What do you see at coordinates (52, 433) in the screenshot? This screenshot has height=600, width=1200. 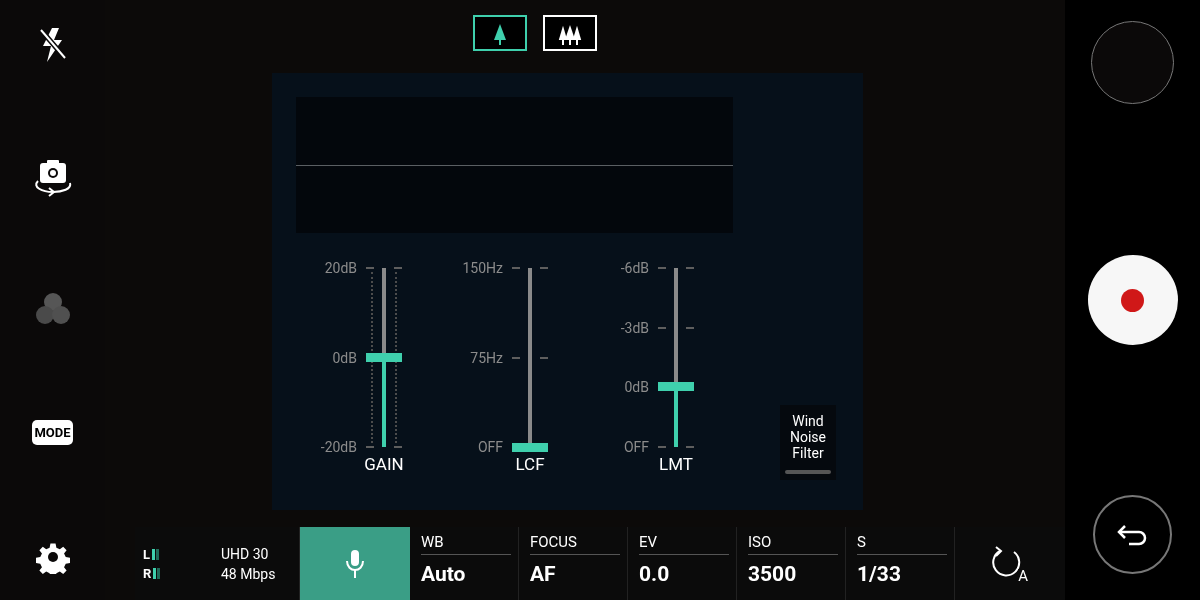 I see `mode-button: MODE` at bounding box center [52, 433].